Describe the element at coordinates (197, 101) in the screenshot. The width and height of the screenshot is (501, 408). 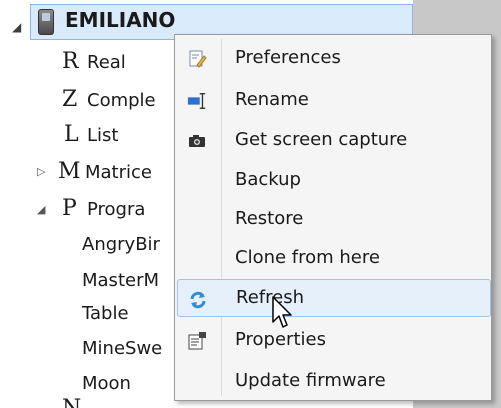
I see `rename-icon` at that location.